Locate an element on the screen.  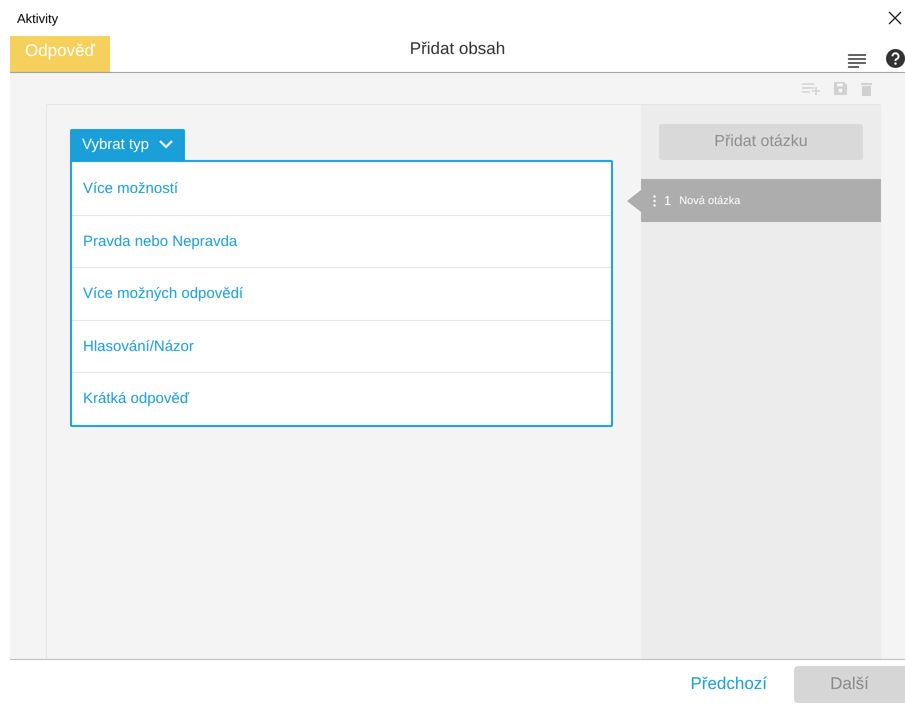
page-title: Přidat obsah is located at coordinates (458, 49).